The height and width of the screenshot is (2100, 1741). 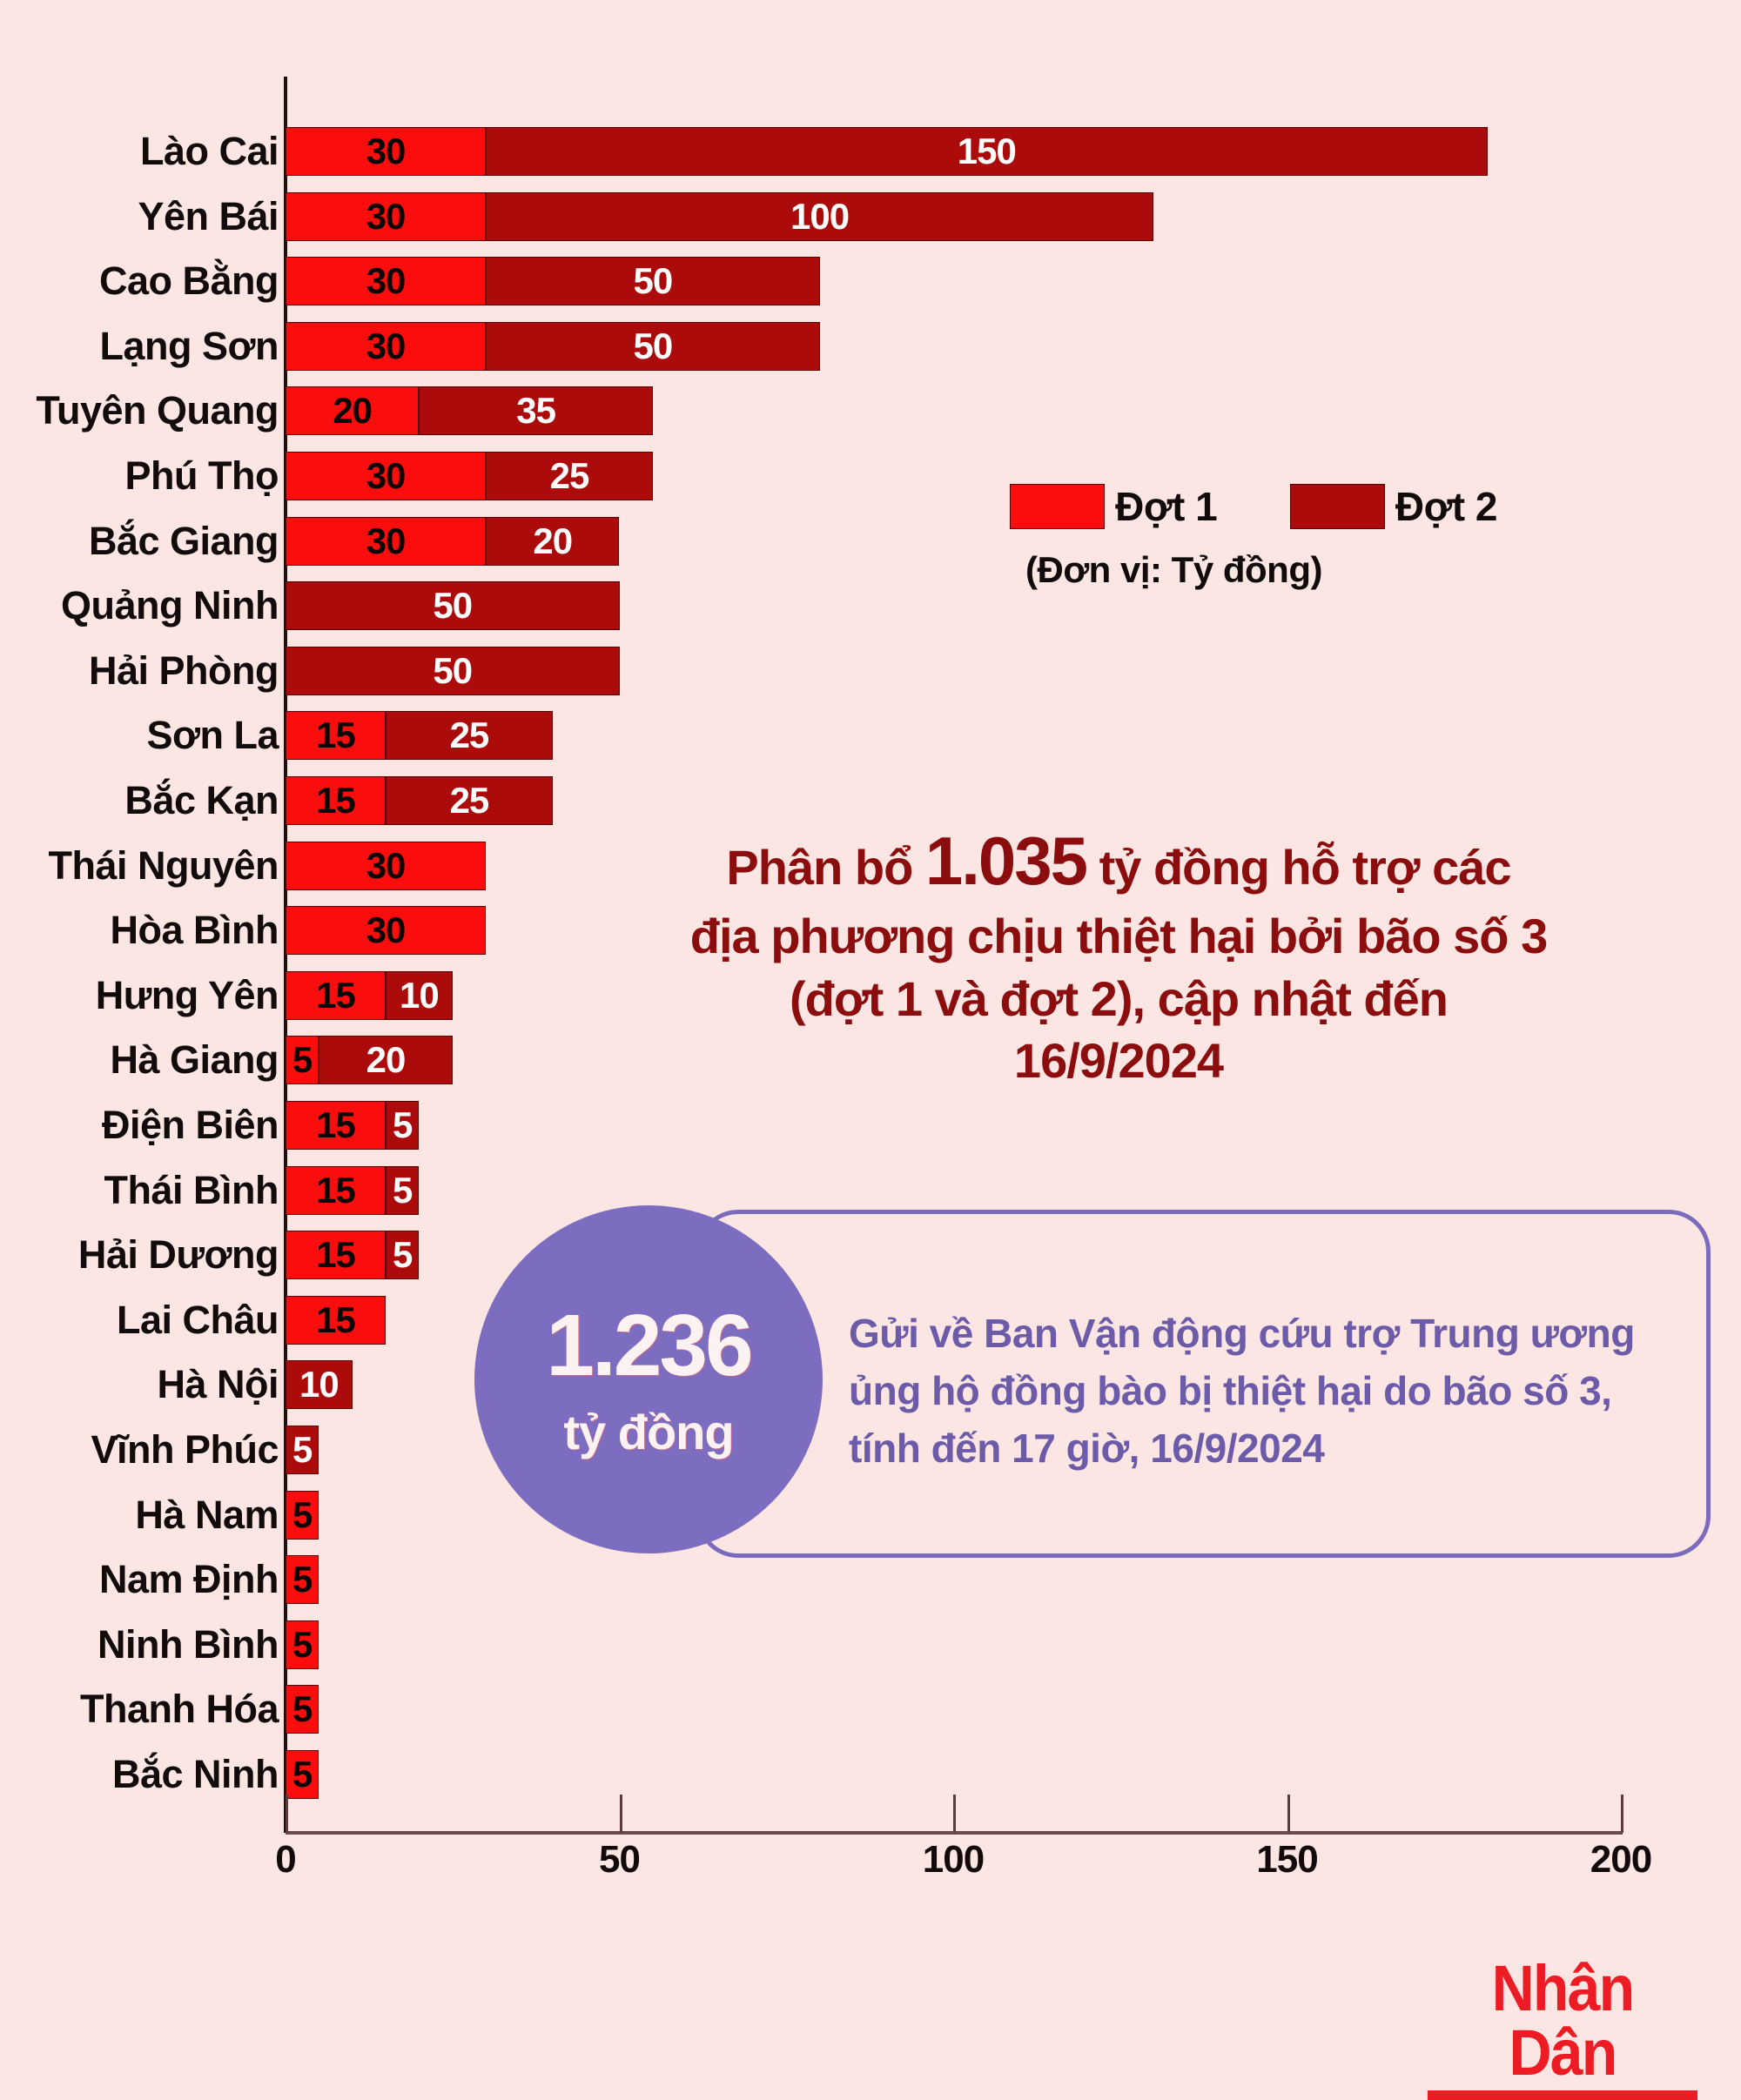 I want to click on bar-segment-value: 100, so click(x=820, y=216).